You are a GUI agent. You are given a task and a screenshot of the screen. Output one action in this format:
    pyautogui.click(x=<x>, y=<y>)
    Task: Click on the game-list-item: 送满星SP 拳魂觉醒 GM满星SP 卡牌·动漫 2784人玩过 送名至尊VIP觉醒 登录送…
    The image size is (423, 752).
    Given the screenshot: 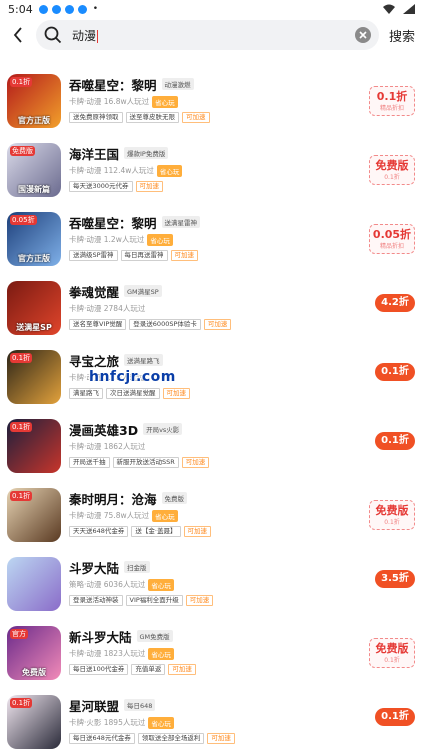 What is the action you would take?
    pyautogui.click(x=211, y=313)
    